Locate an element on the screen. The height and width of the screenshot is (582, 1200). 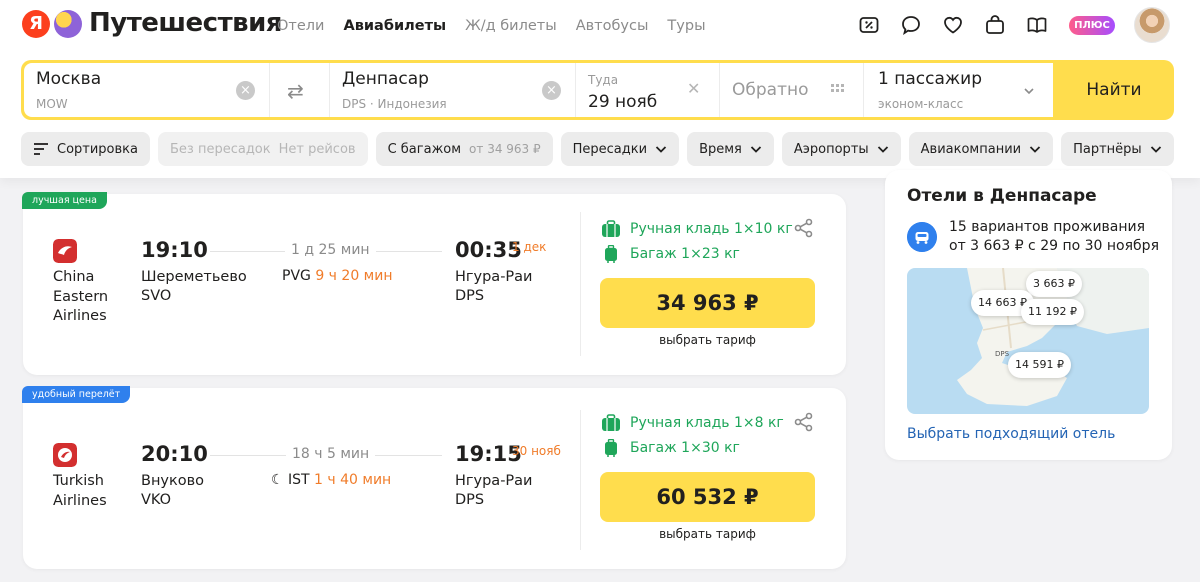
sort-button: Сортировка is located at coordinates (85, 149).